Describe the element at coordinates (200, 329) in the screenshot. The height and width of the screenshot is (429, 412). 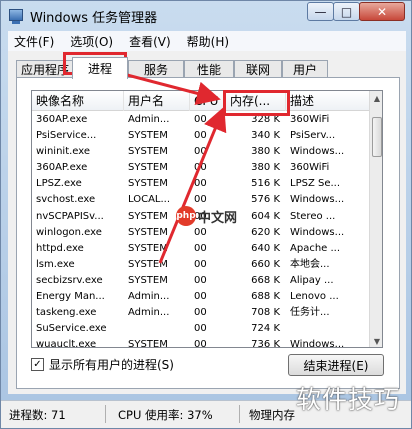
I see `process-row: SuService.exe 00 724 K` at that location.